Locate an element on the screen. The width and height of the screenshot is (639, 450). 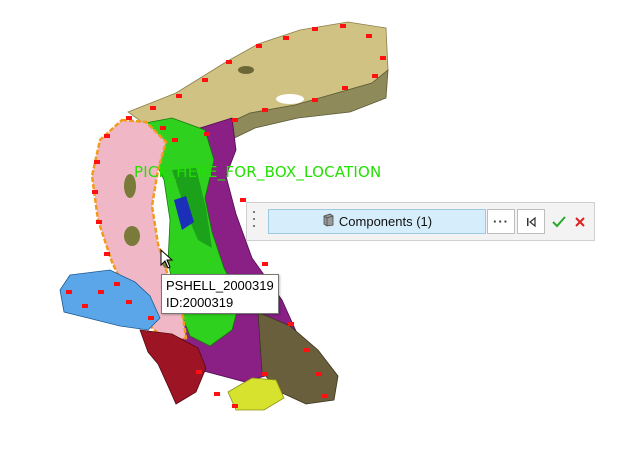
cancel-button is located at coordinates (580, 222).